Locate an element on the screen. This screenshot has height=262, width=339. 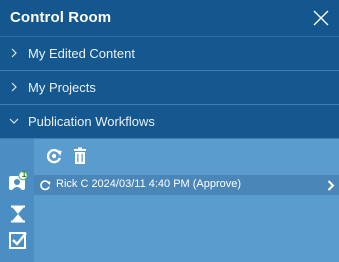
refresh-icon is located at coordinates (54, 156).